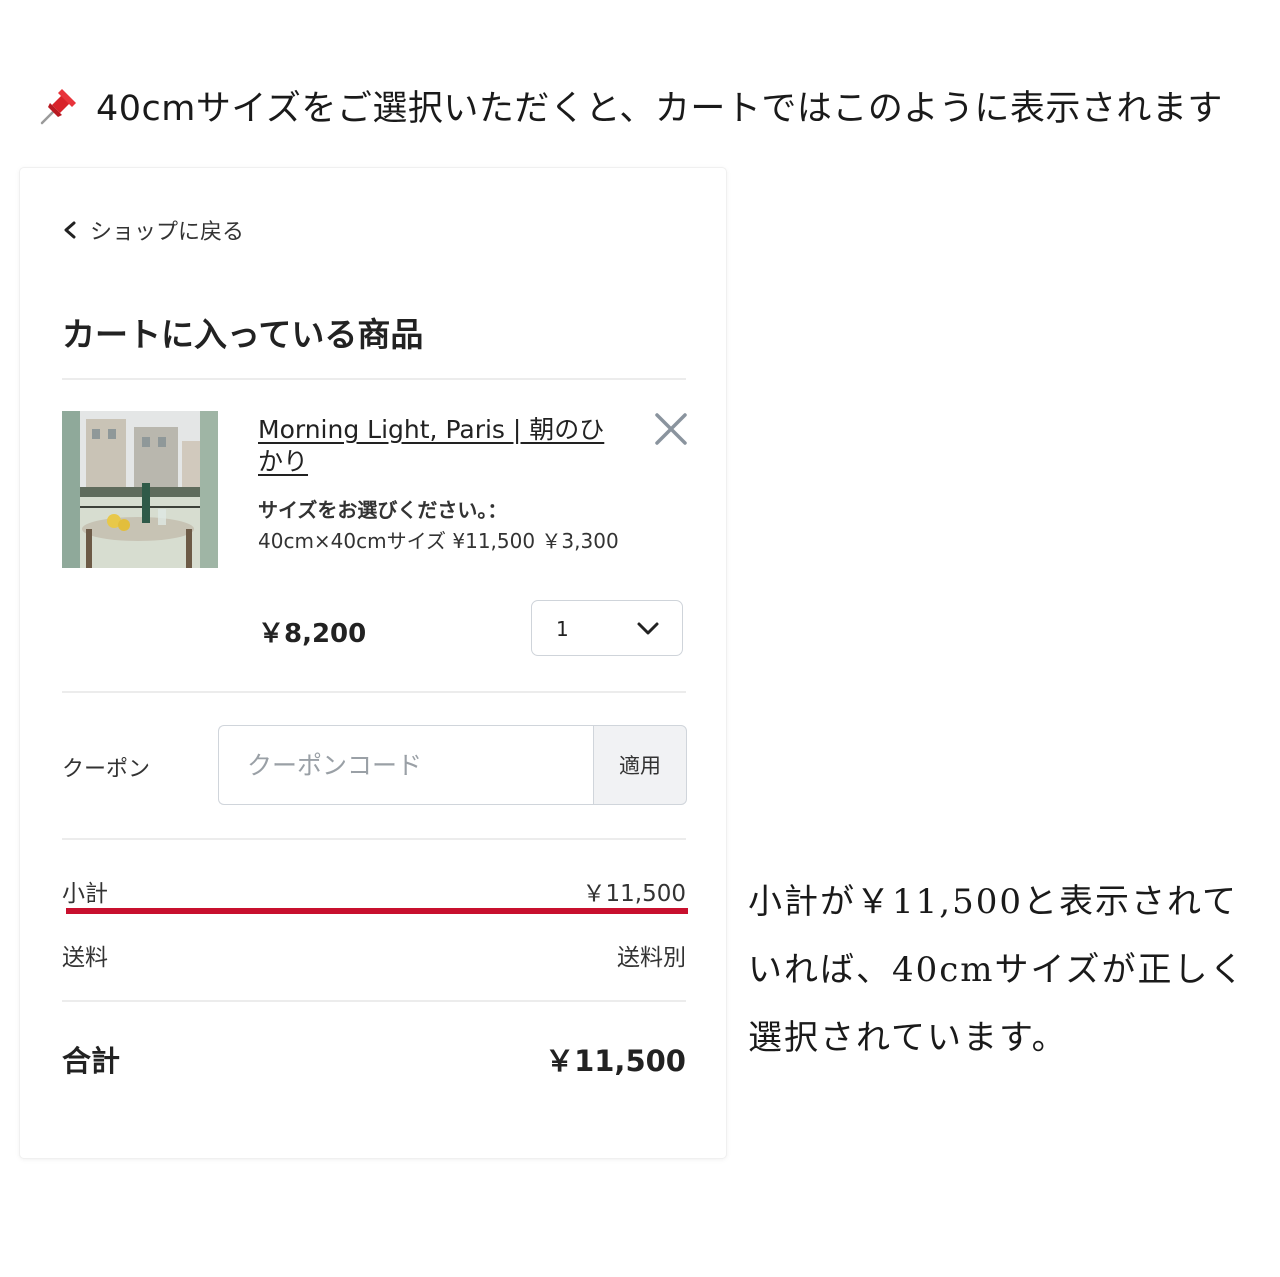  What do you see at coordinates (383, 510) in the screenshot?
I see `variant-label: サイズをお選びください。：` at bounding box center [383, 510].